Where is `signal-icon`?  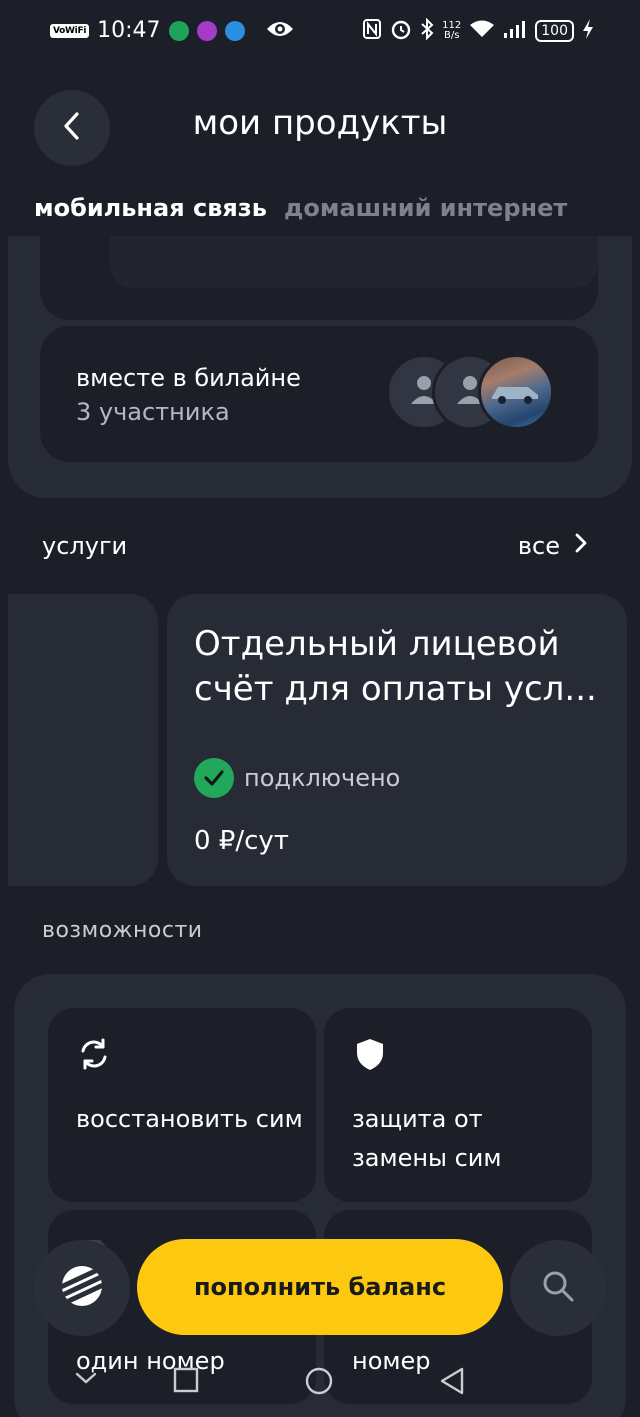
signal-icon is located at coordinates (515, 31).